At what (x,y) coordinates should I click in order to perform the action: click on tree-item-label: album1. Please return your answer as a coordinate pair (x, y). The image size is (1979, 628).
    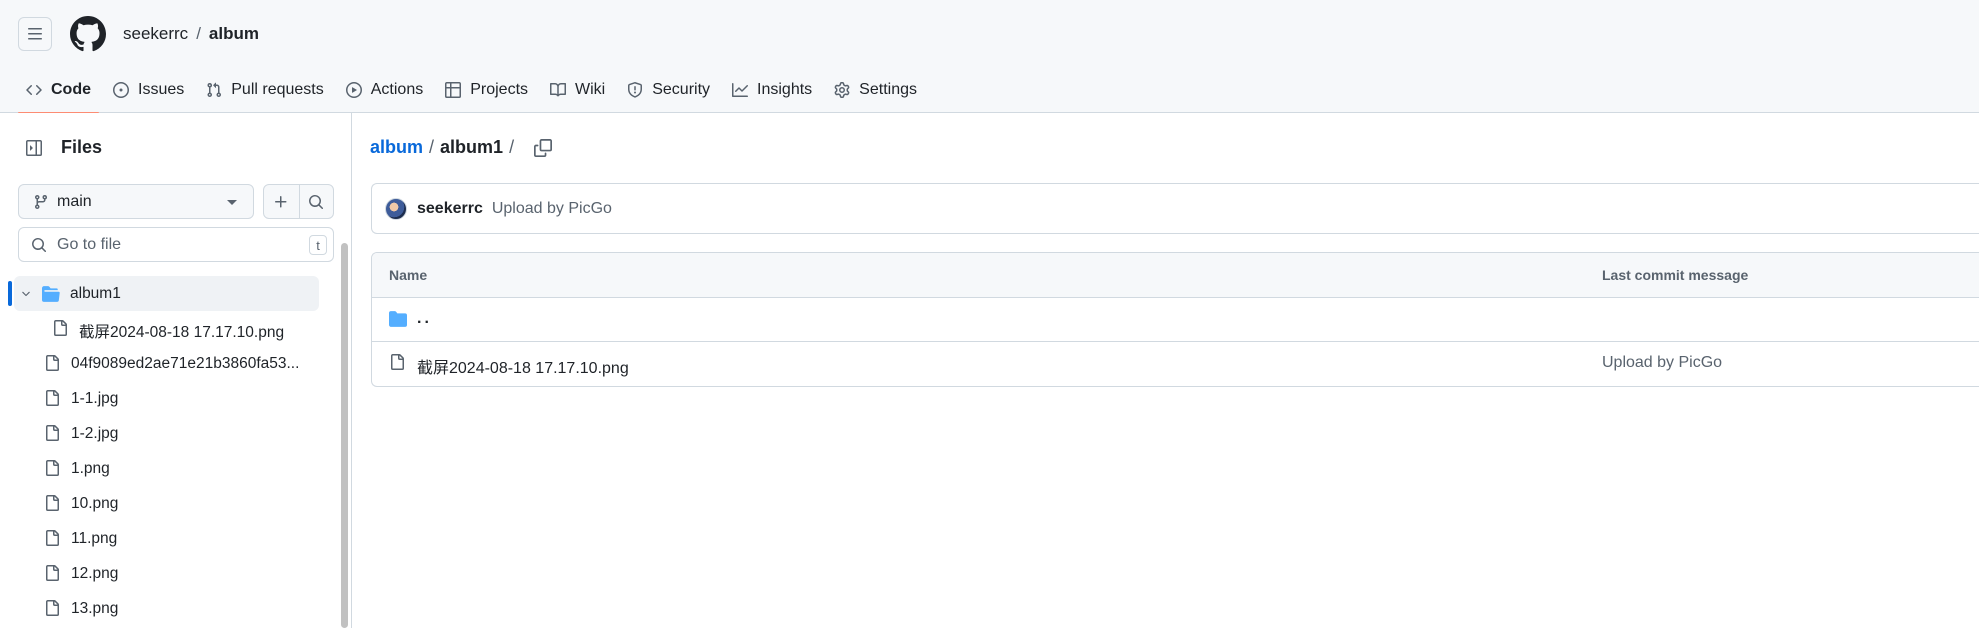
    Looking at the image, I should click on (95, 293).